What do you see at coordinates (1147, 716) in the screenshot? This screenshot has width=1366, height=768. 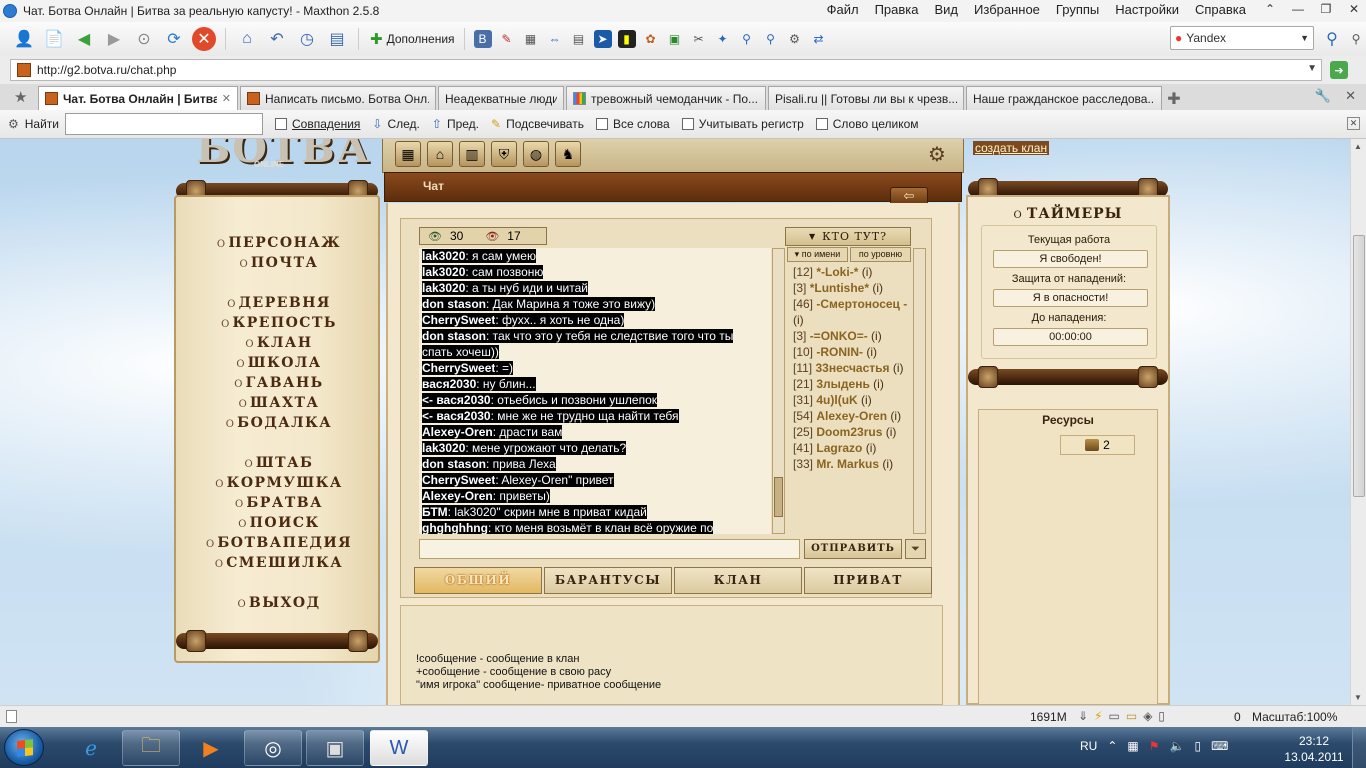 I see `layers-icon: ◈` at bounding box center [1147, 716].